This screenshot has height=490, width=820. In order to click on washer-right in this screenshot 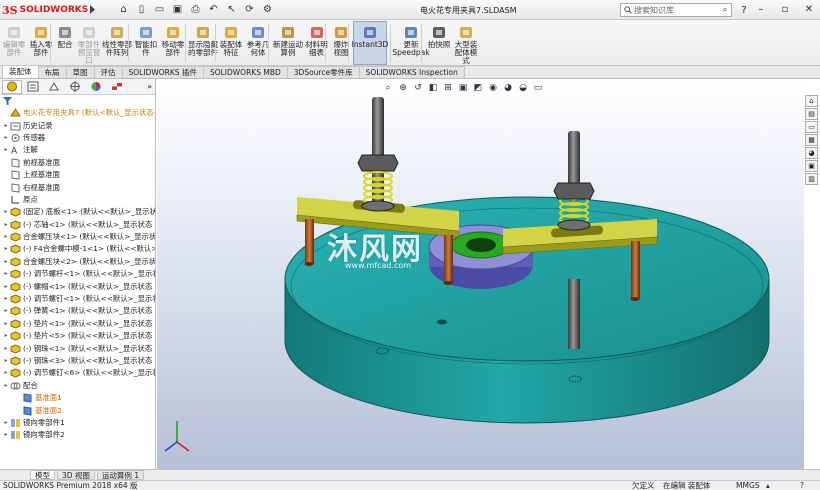, I will do `click(574, 225)`.